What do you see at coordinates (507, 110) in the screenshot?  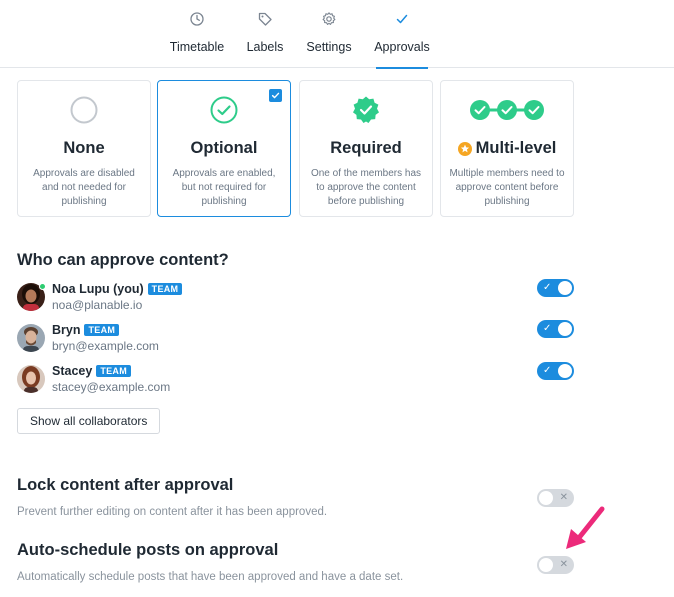 I see `chain-check-icon` at bounding box center [507, 110].